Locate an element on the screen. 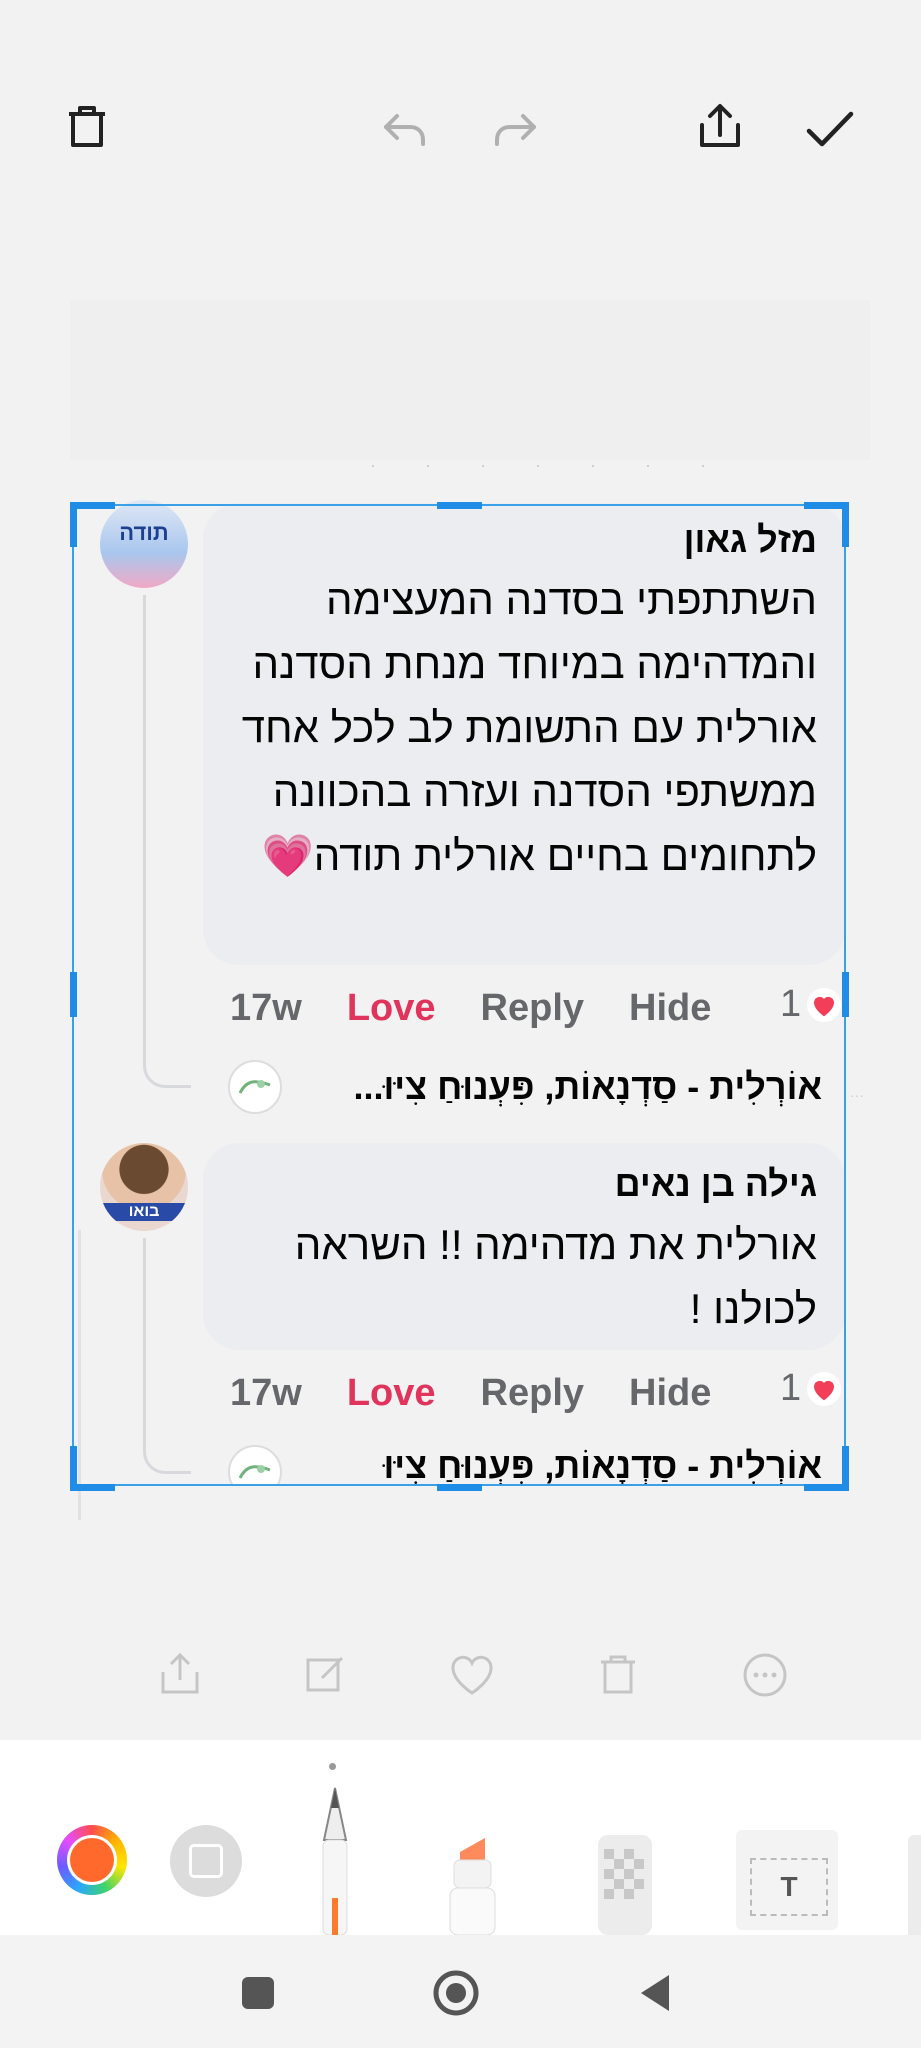 Image resolution: width=921 pixels, height=2048 pixels. more-icon is located at coordinates (765, 1675).